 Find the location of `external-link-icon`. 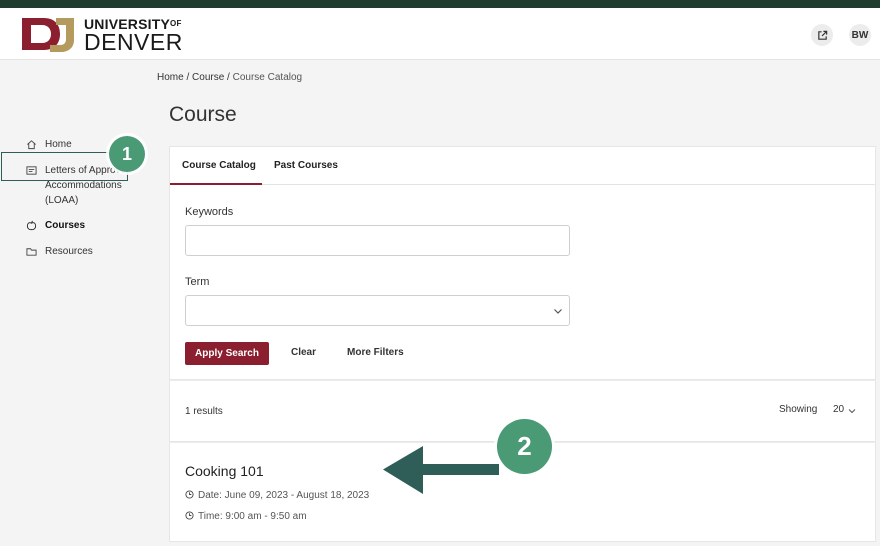

external-link-icon is located at coordinates (822, 35).